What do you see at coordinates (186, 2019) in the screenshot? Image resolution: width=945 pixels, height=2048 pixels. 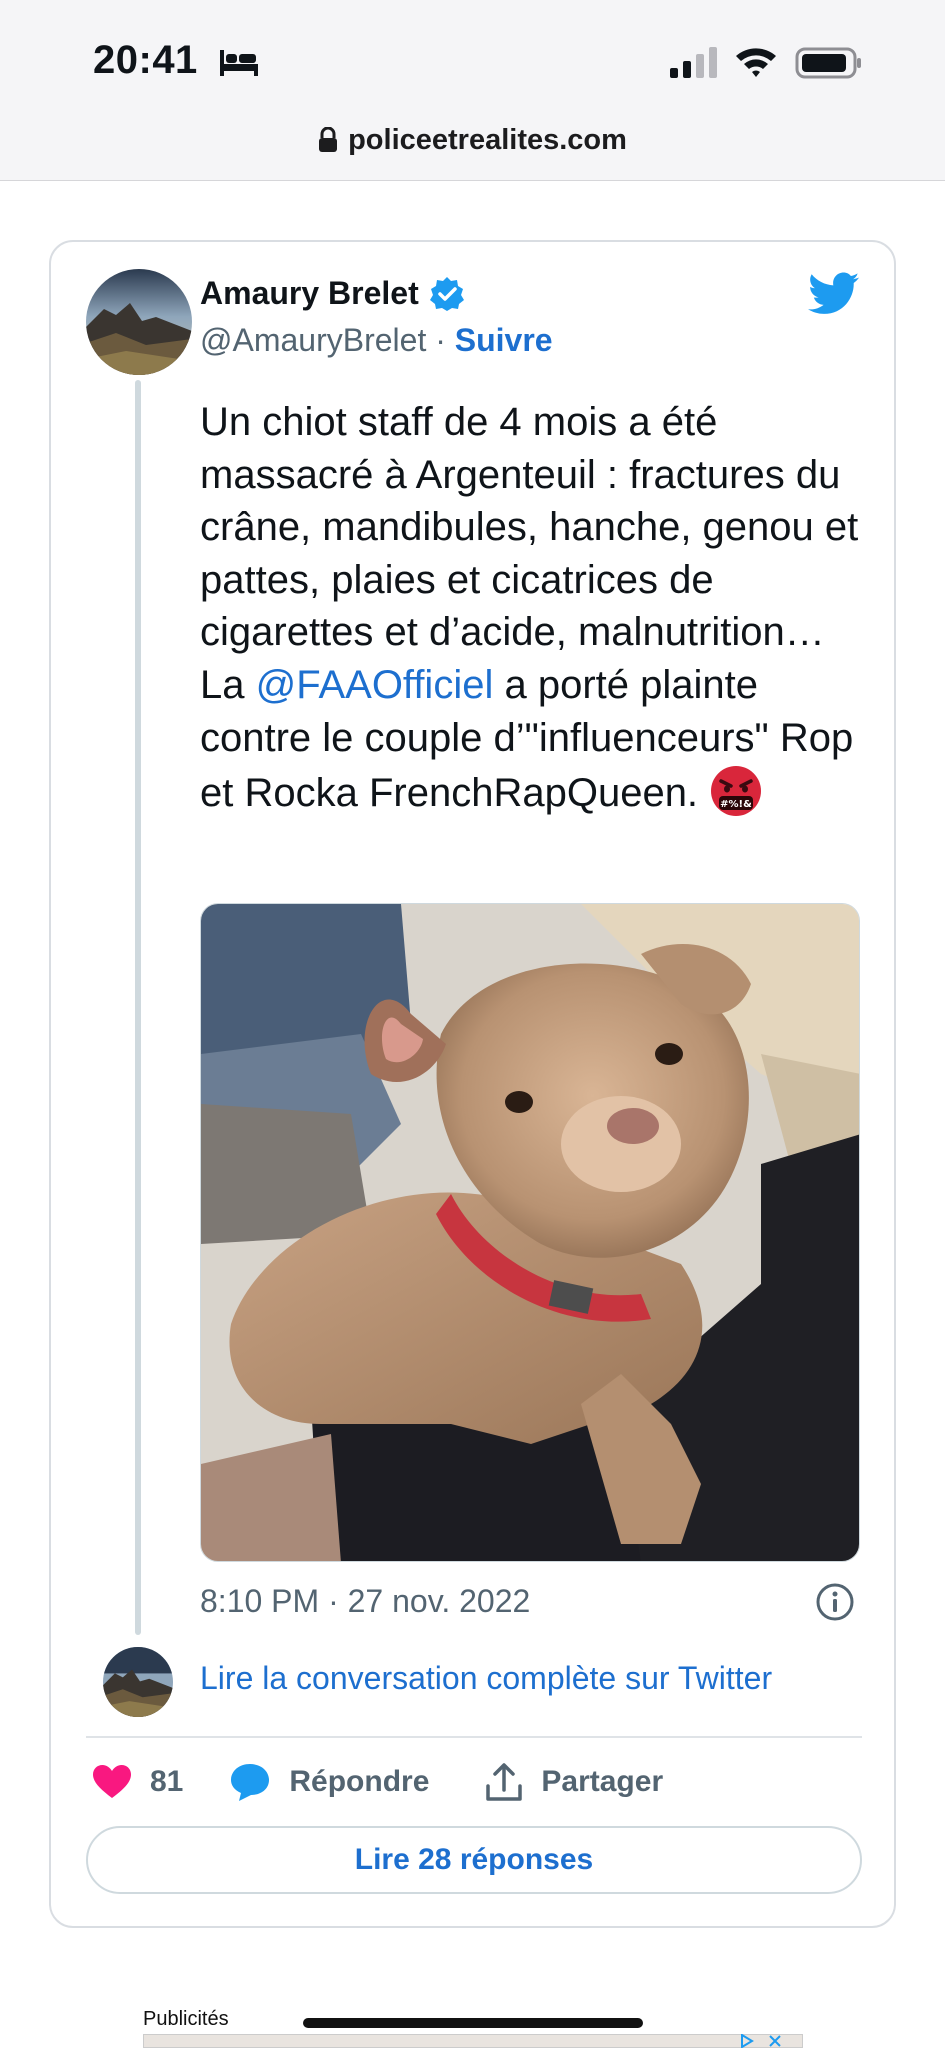 I see `ads-label: Publicités` at bounding box center [186, 2019].